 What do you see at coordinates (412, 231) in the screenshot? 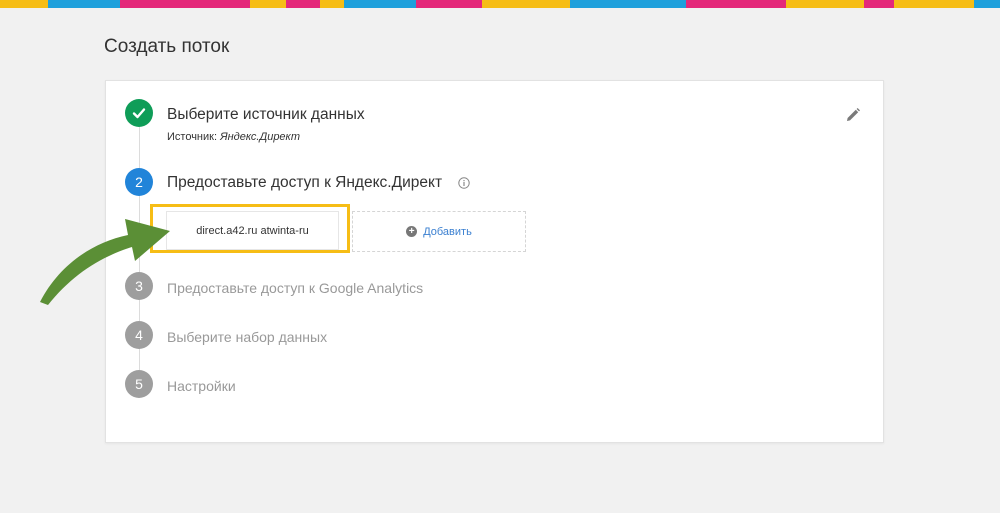
I see `plus-circle-icon: +` at bounding box center [412, 231].